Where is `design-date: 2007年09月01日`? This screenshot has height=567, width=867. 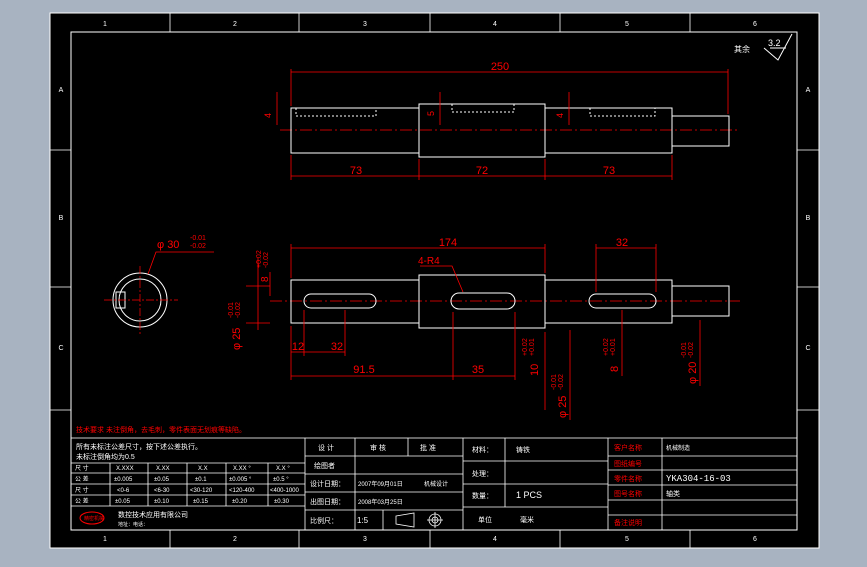 design-date: 2007年09月01日 is located at coordinates (380, 484).